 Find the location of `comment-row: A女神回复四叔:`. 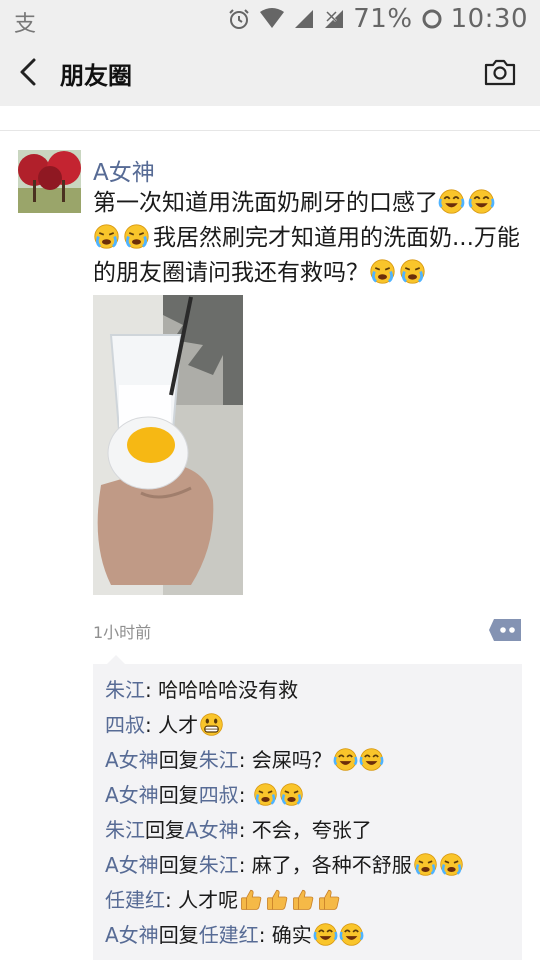

comment-row: A女神回复四叔: is located at coordinates (204, 793).